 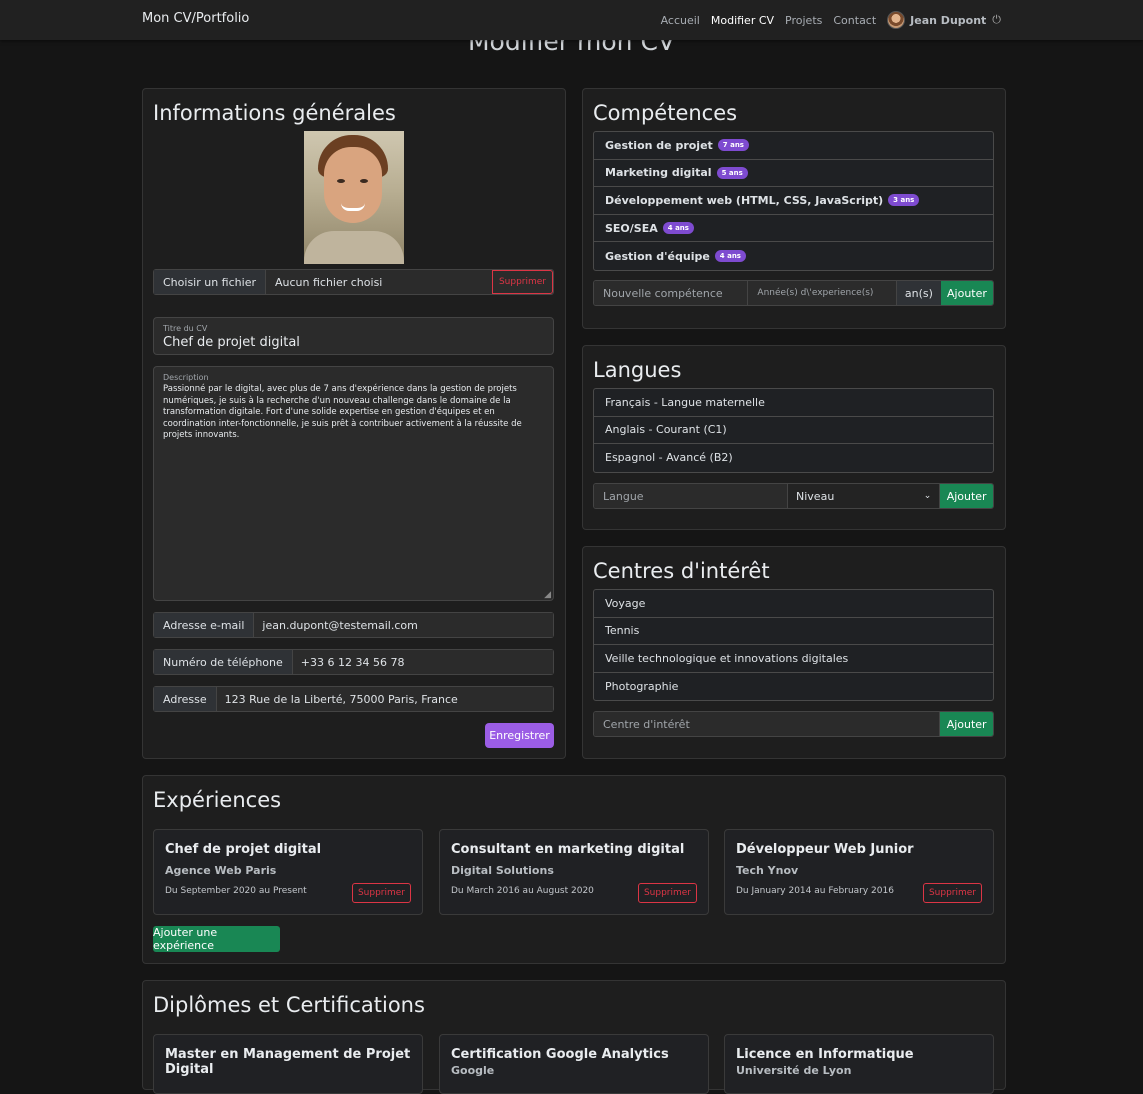 What do you see at coordinates (637, 370) in the screenshot?
I see `languages-title: Langues` at bounding box center [637, 370].